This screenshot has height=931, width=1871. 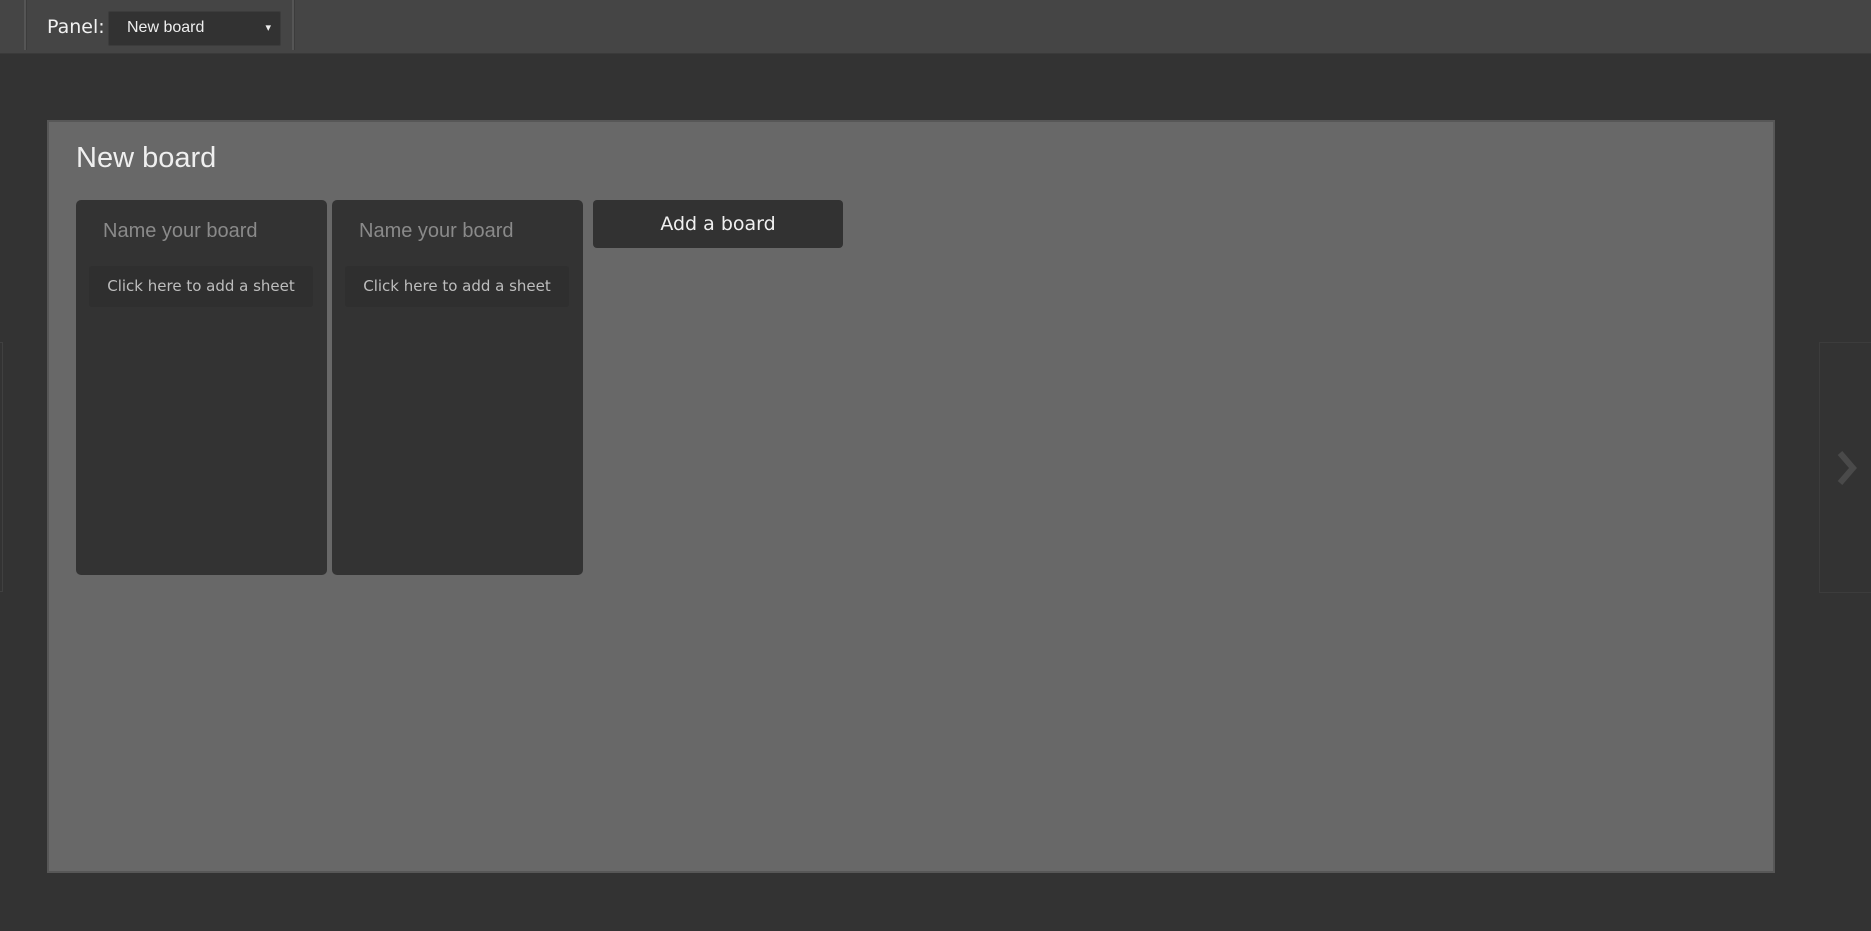 What do you see at coordinates (718, 224) in the screenshot?
I see `add-board-button: Add a board` at bounding box center [718, 224].